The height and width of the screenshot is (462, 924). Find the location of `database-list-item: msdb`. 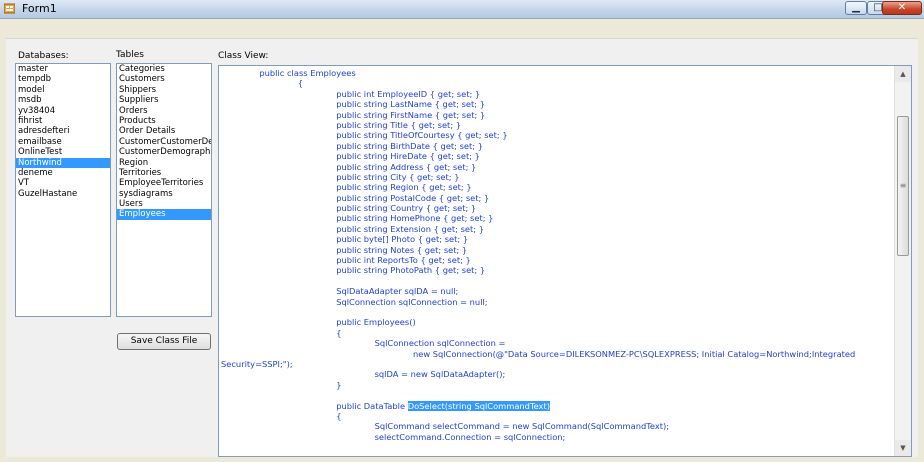

database-list-item: msdb is located at coordinates (63, 100).